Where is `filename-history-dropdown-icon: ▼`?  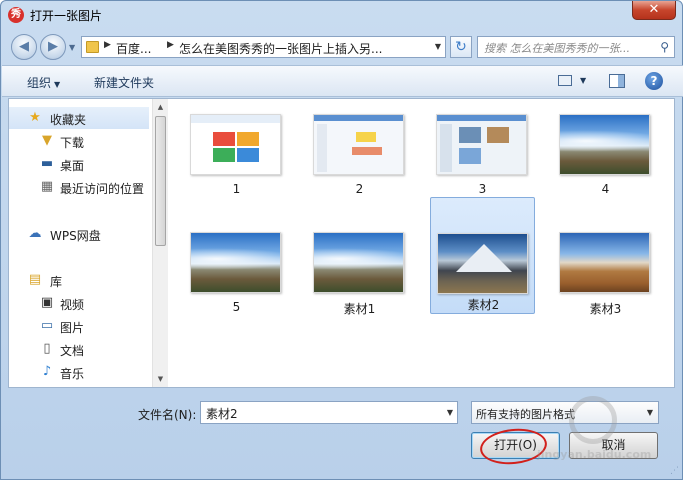
filename-history-dropdown-icon: ▼ is located at coordinates (450, 412).